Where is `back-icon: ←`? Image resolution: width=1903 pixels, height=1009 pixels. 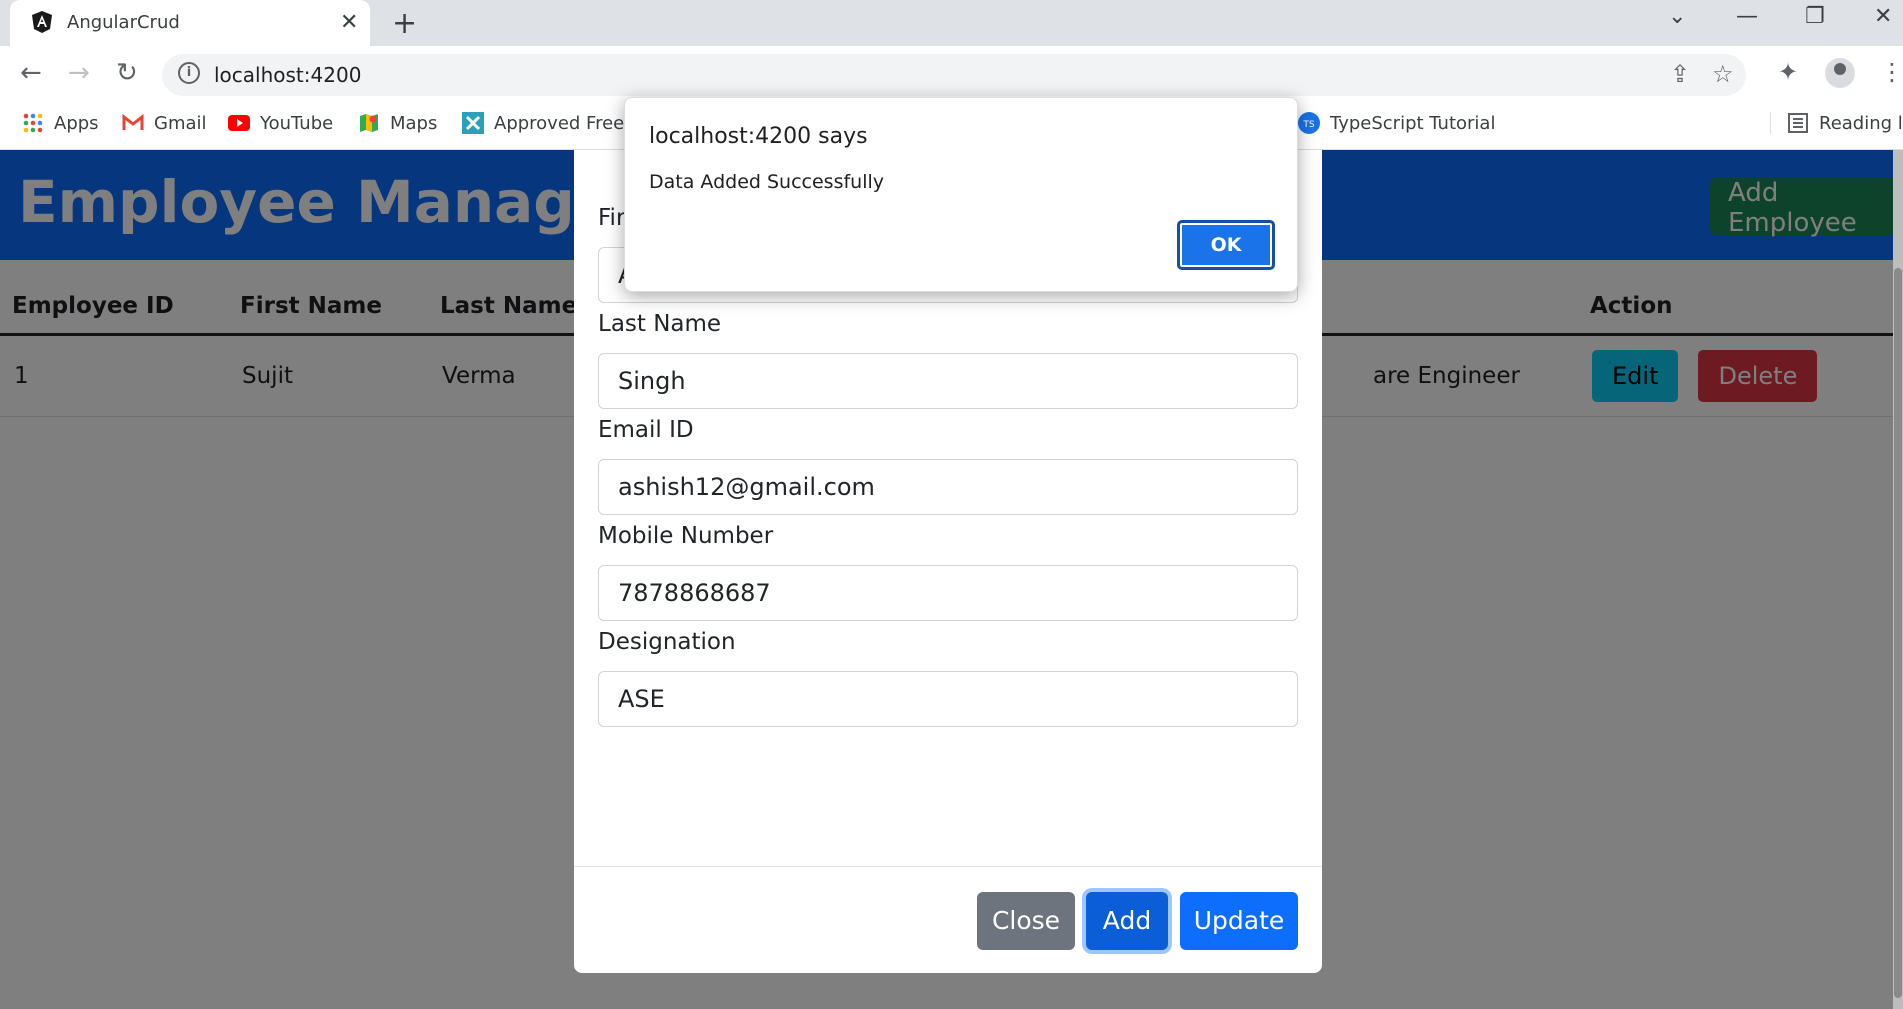
back-icon: ← is located at coordinates (31, 73).